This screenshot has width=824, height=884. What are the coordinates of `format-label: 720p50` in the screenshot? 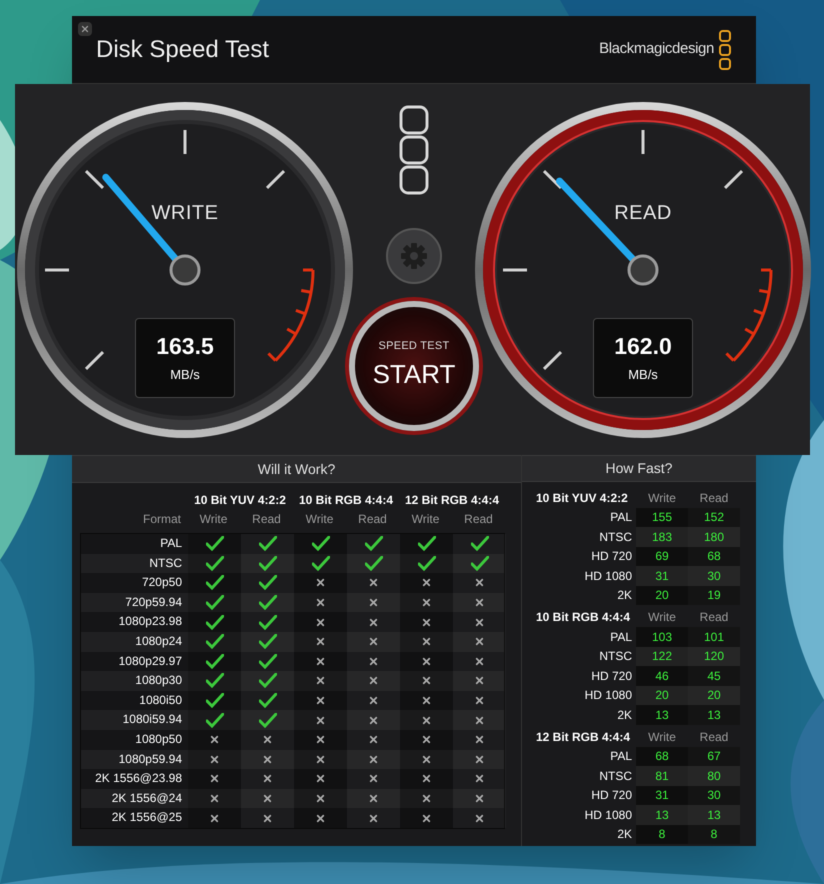 It's located at (161, 583).